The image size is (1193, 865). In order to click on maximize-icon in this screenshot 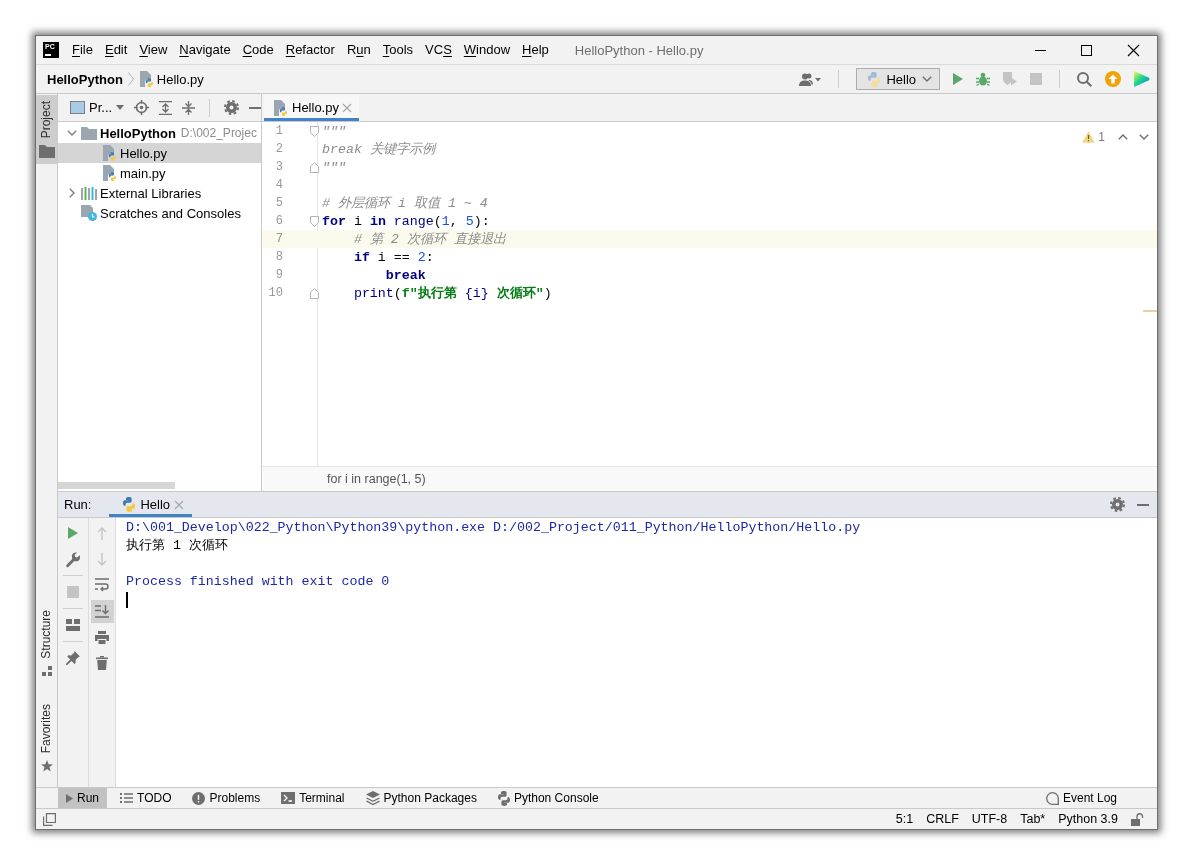, I will do `click(1087, 50)`.